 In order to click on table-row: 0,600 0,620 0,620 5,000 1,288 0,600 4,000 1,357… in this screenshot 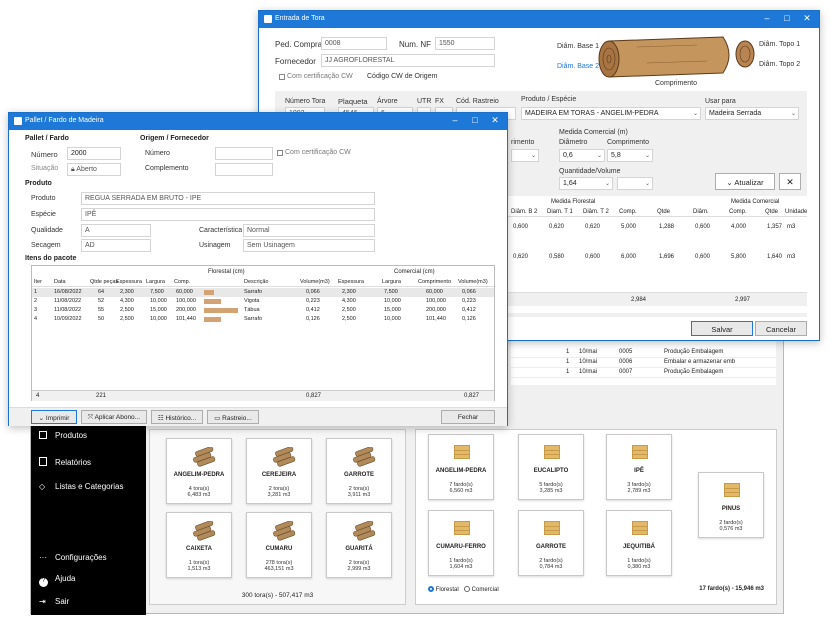, I will do `click(657, 228)`.